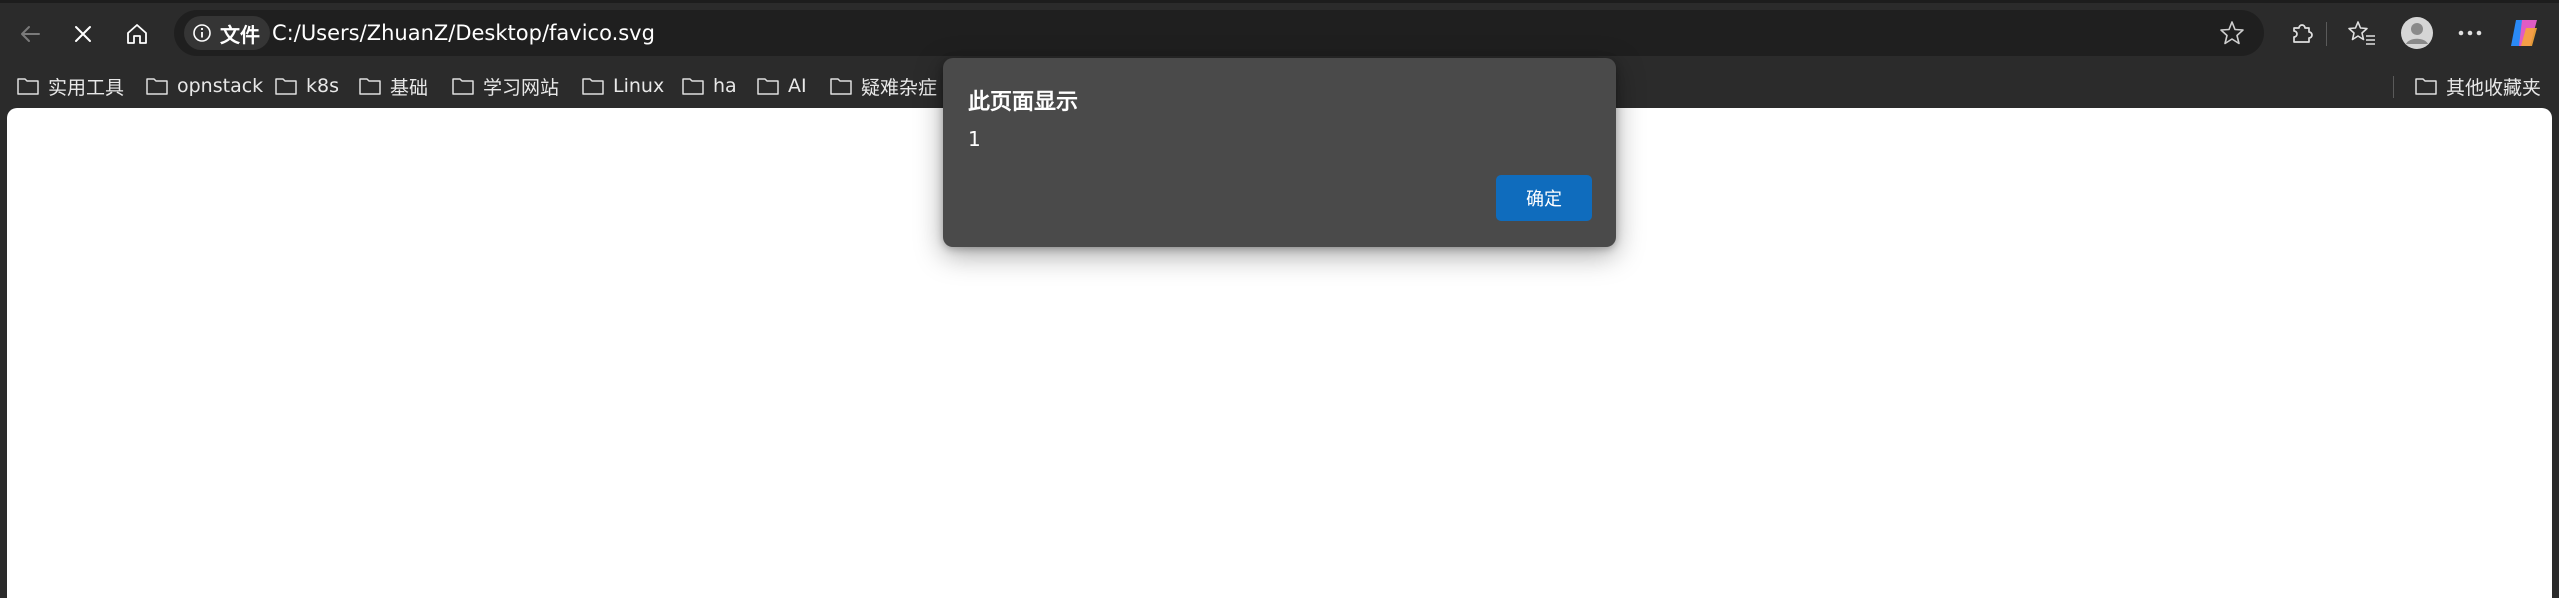 Image resolution: width=2559 pixels, height=598 pixels. Describe the element at coordinates (463, 33) in the screenshot. I see `url-text: C:/Users/ZhuanZ/Desktop/favico.svg` at that location.